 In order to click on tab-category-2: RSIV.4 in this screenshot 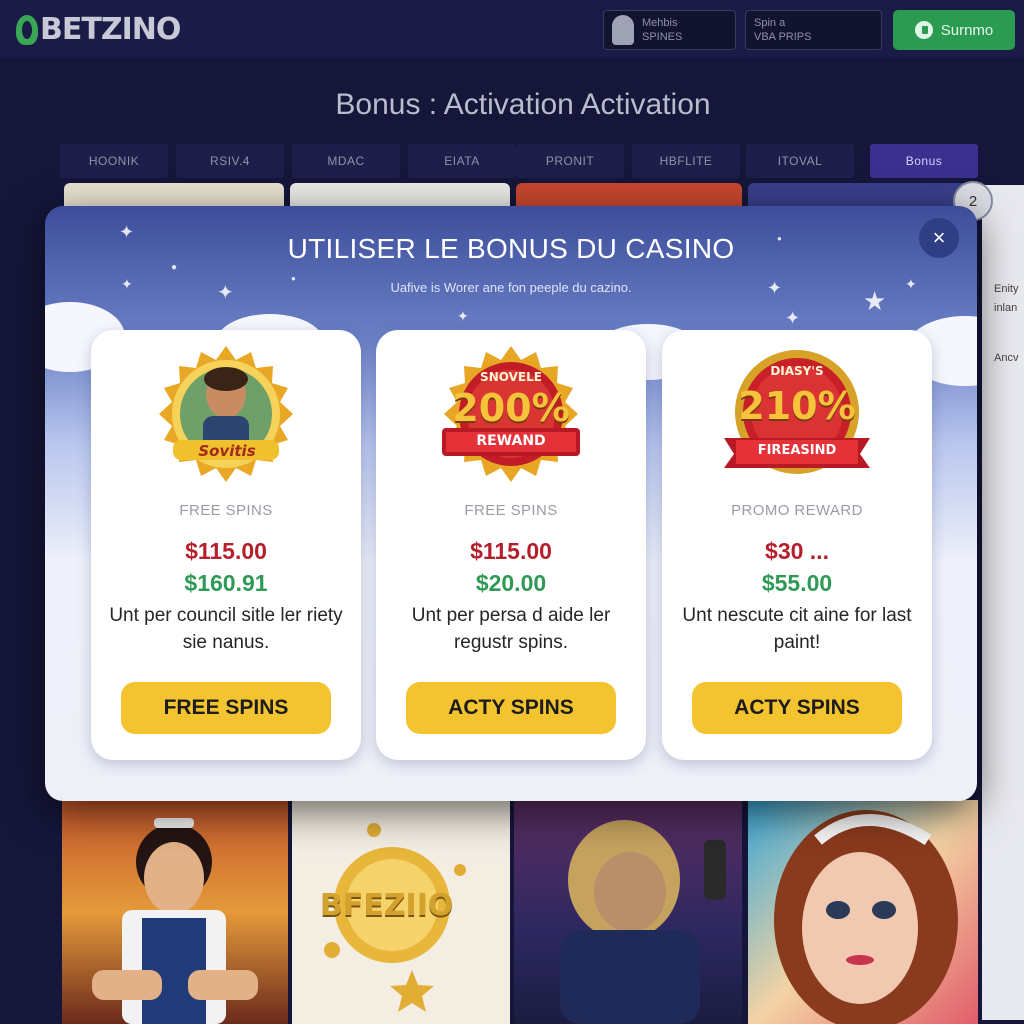, I will do `click(230, 161)`.